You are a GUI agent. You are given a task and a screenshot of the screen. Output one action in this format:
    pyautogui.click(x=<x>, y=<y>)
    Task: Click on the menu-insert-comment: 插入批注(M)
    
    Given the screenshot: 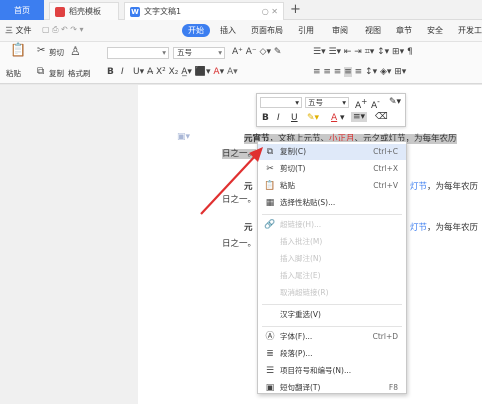 What is the action you would take?
    pyautogui.click(x=332, y=242)
    